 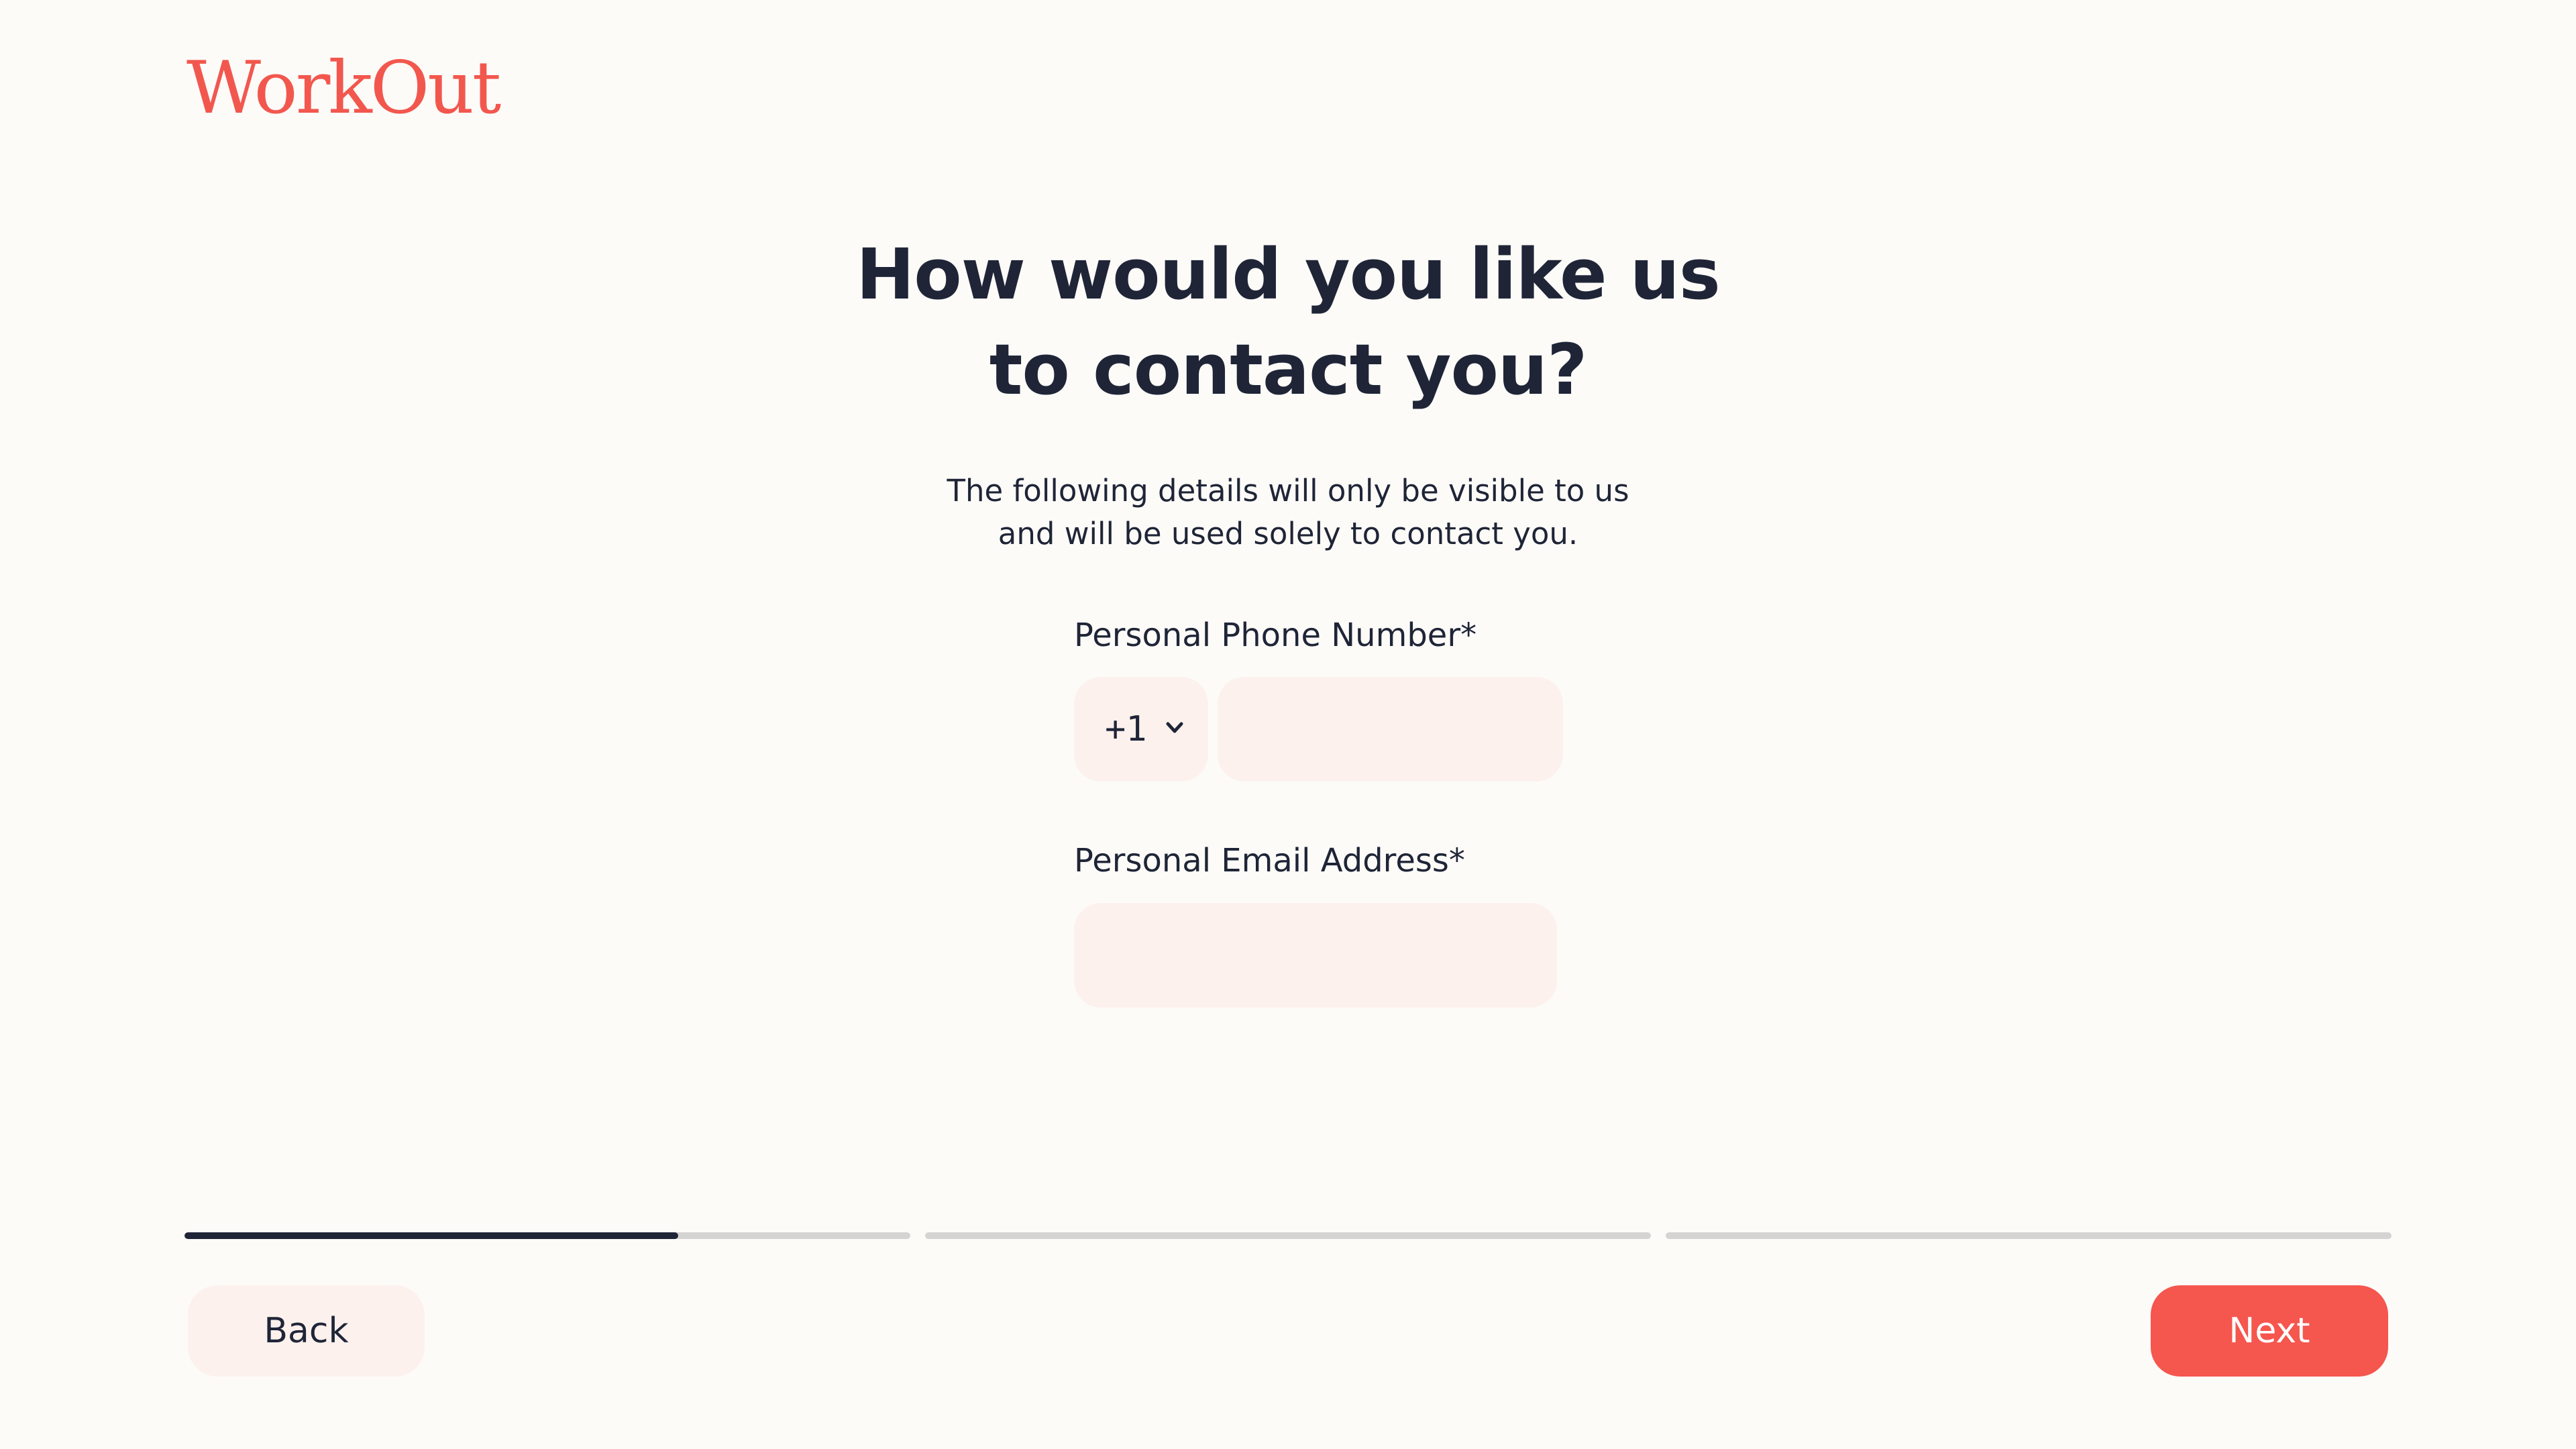 I want to click on email-address-label: Personal Email Address*, so click(x=1269, y=860).